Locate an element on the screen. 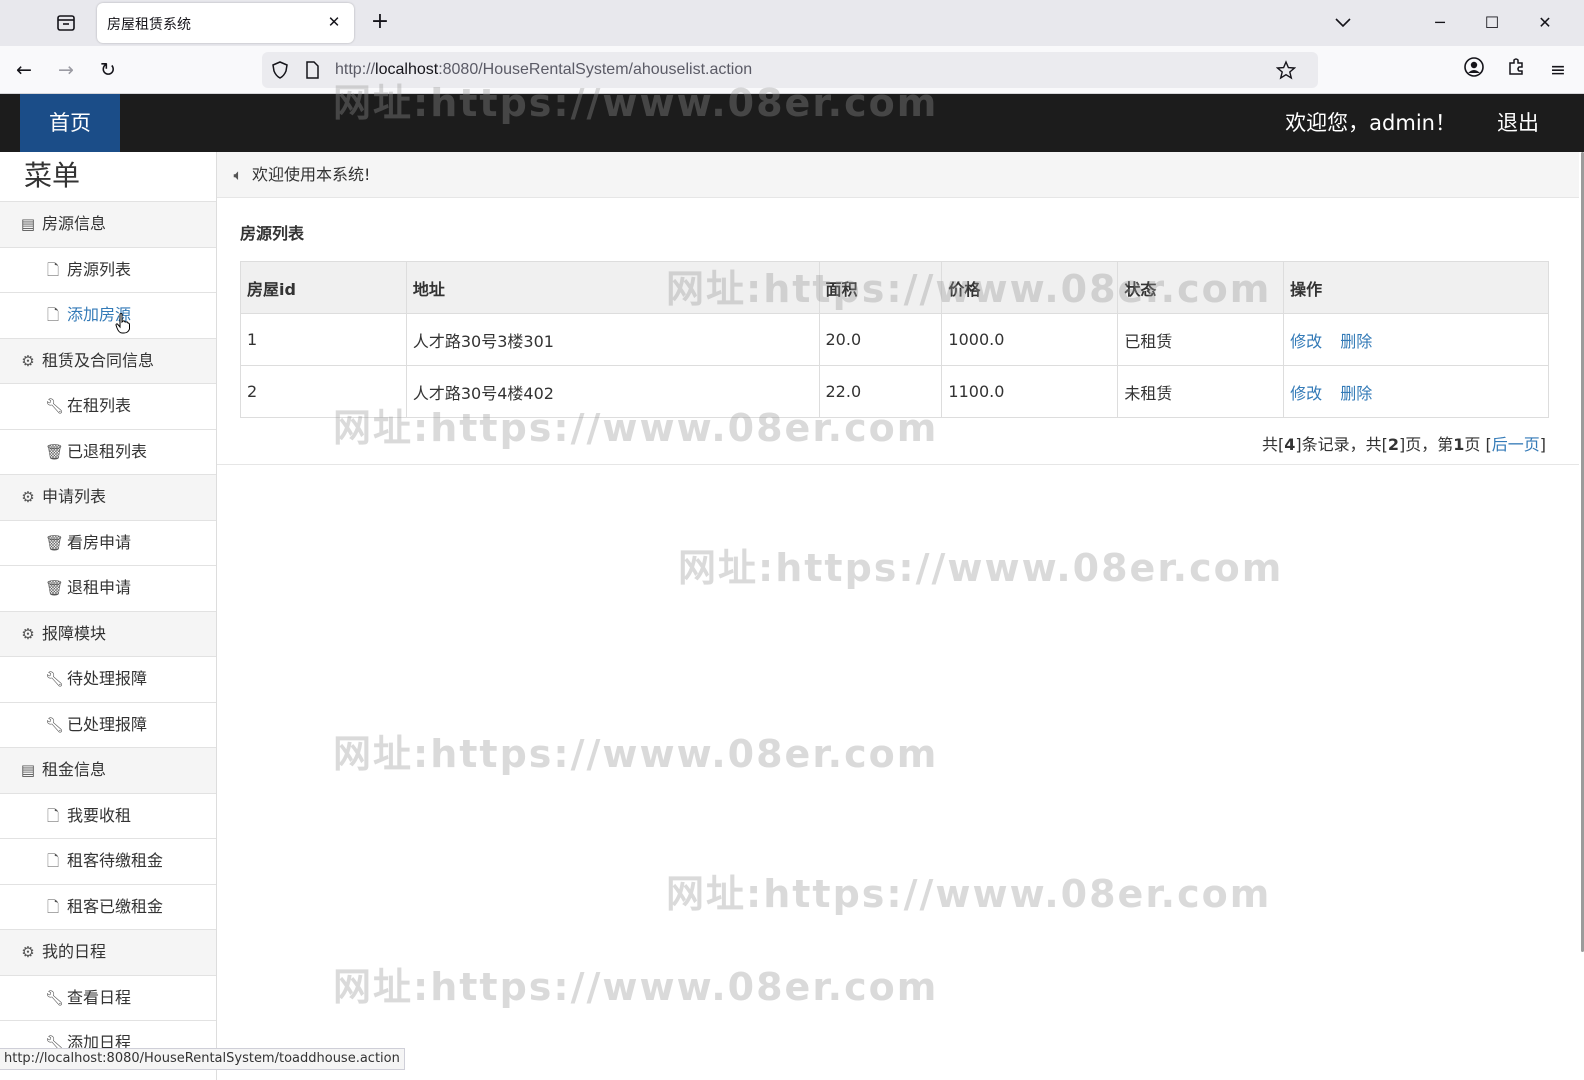 This screenshot has width=1584, height=1080. menu-group-repairs: ⚙ 报障模块 is located at coordinates (108, 633).